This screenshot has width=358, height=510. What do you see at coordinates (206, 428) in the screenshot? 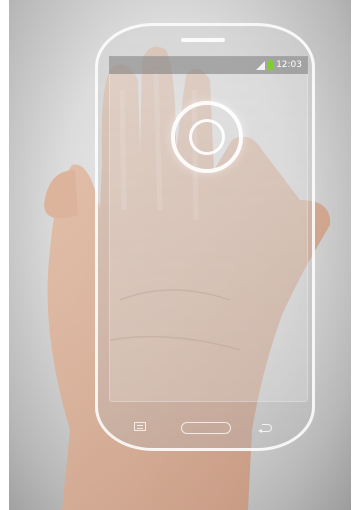
I see `home-button` at bounding box center [206, 428].